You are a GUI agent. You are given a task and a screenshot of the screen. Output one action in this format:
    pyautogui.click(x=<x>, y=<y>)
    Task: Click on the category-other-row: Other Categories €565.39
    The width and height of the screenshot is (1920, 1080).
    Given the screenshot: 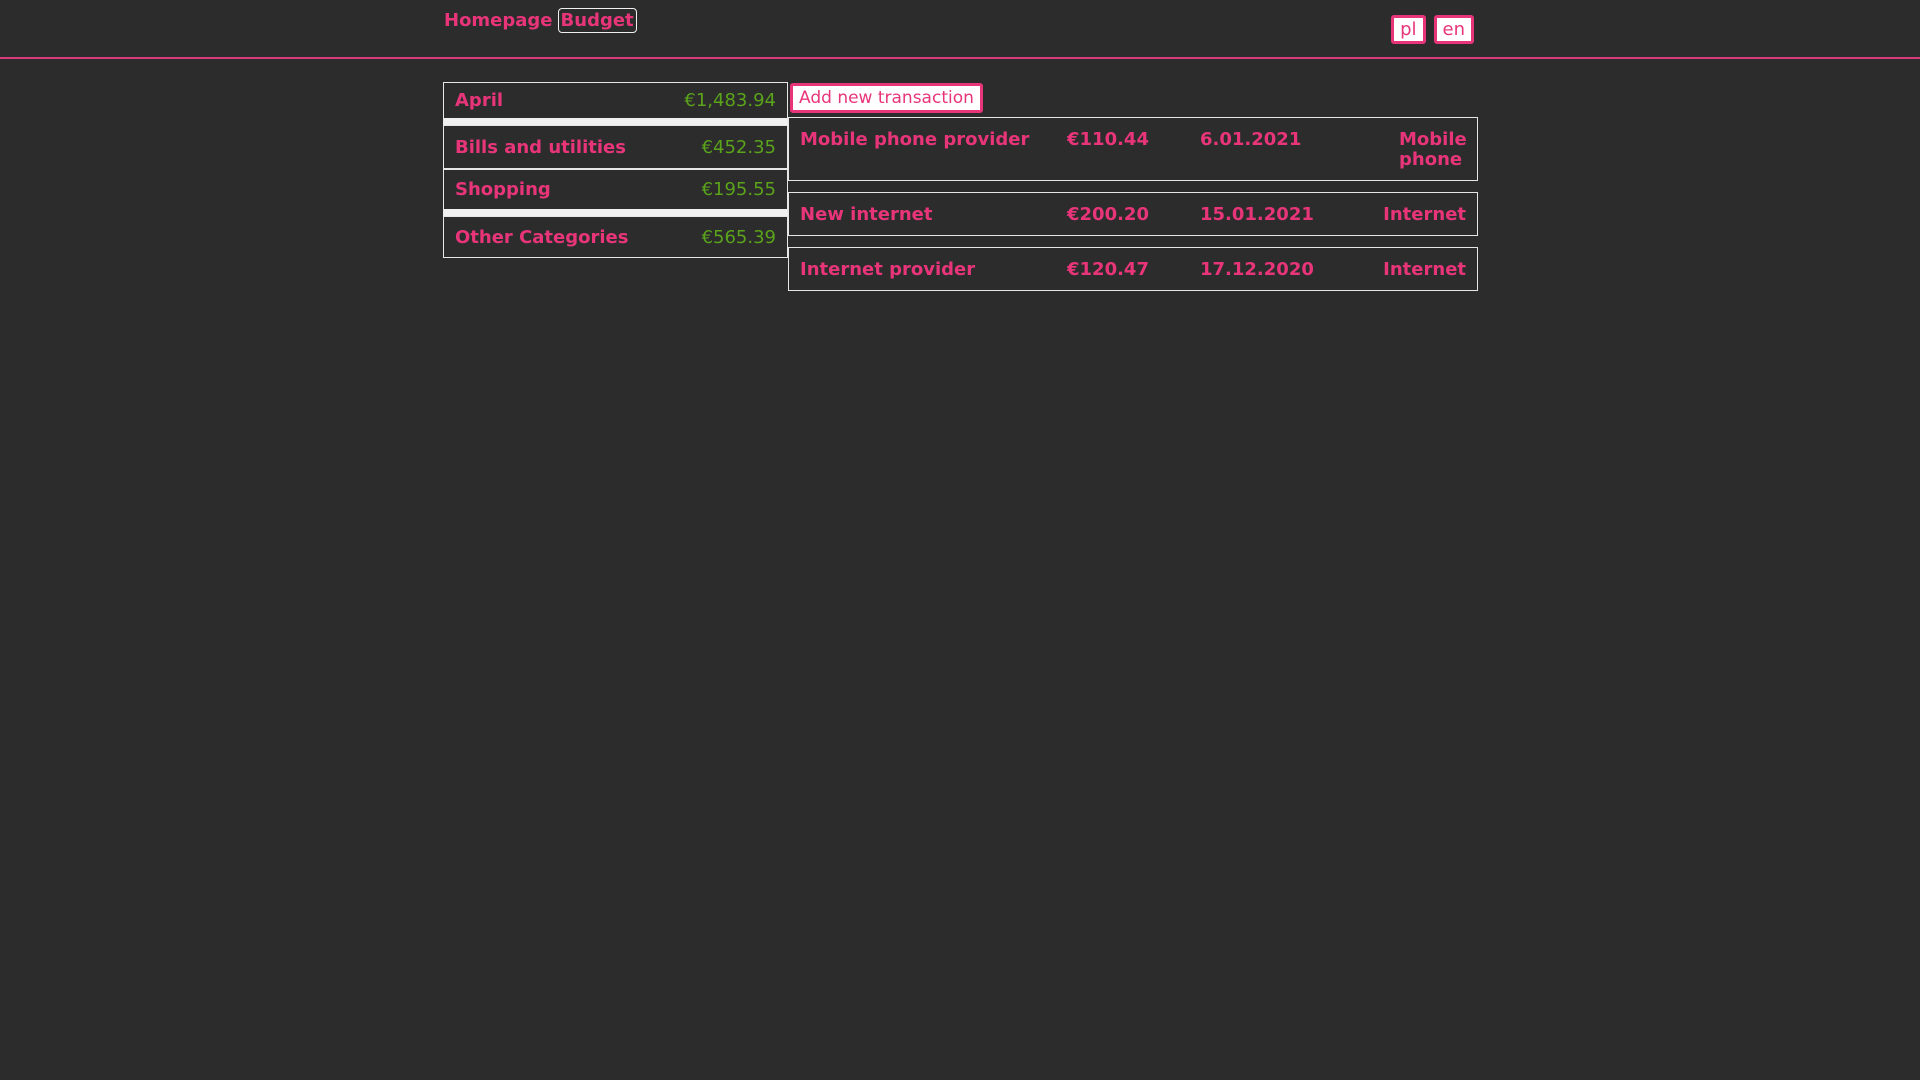 What is the action you would take?
    pyautogui.click(x=615, y=237)
    